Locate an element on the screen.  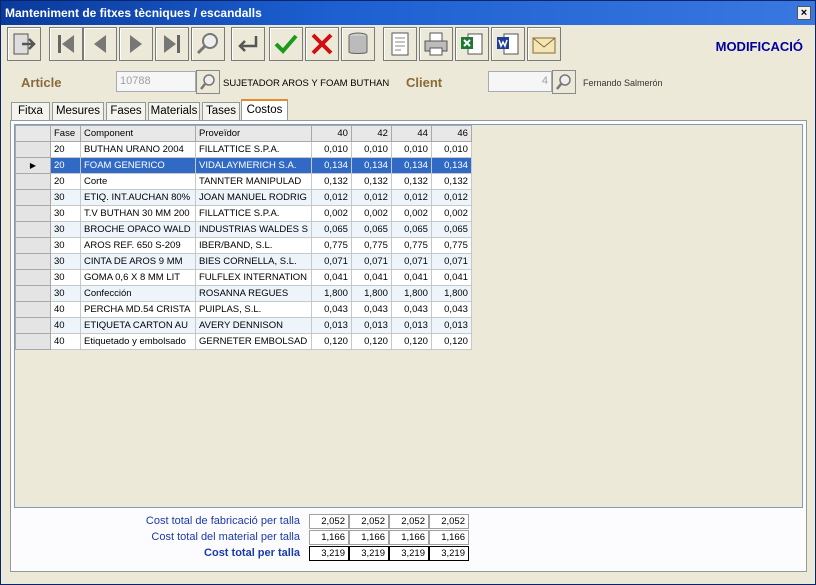
cell-size-44: 0,043 is located at coordinates (411, 309).